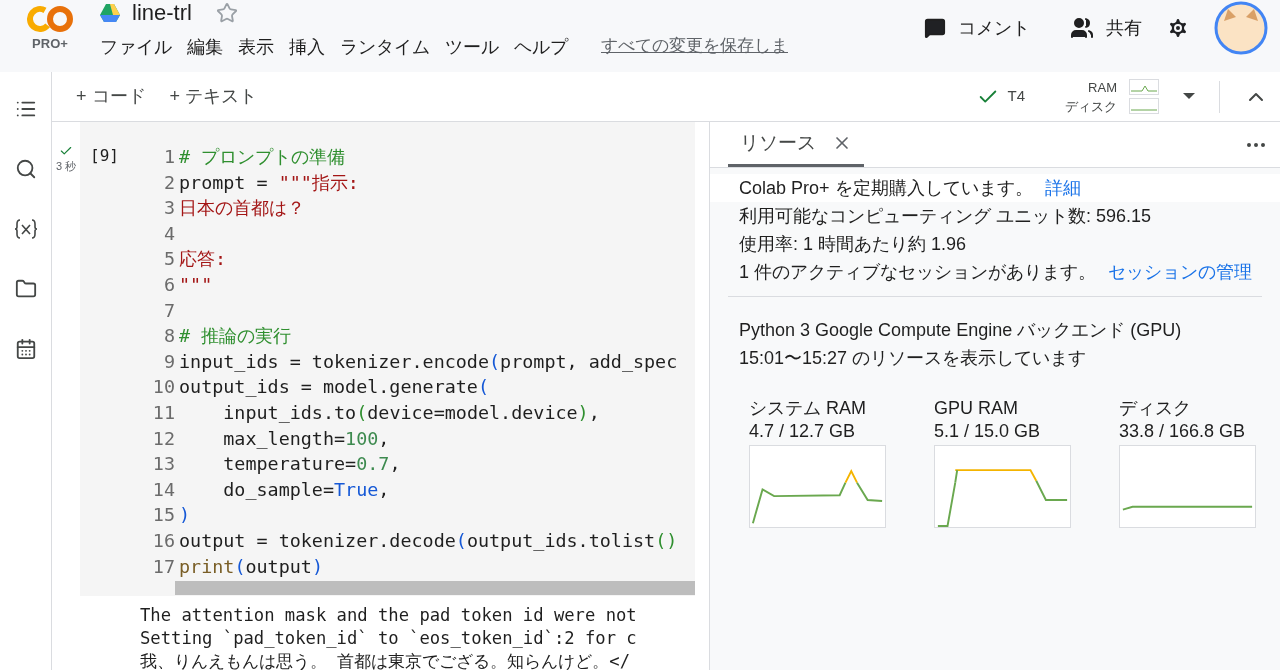 This screenshot has width=1280, height=670. I want to click on calendar-icon, so click(25, 349).